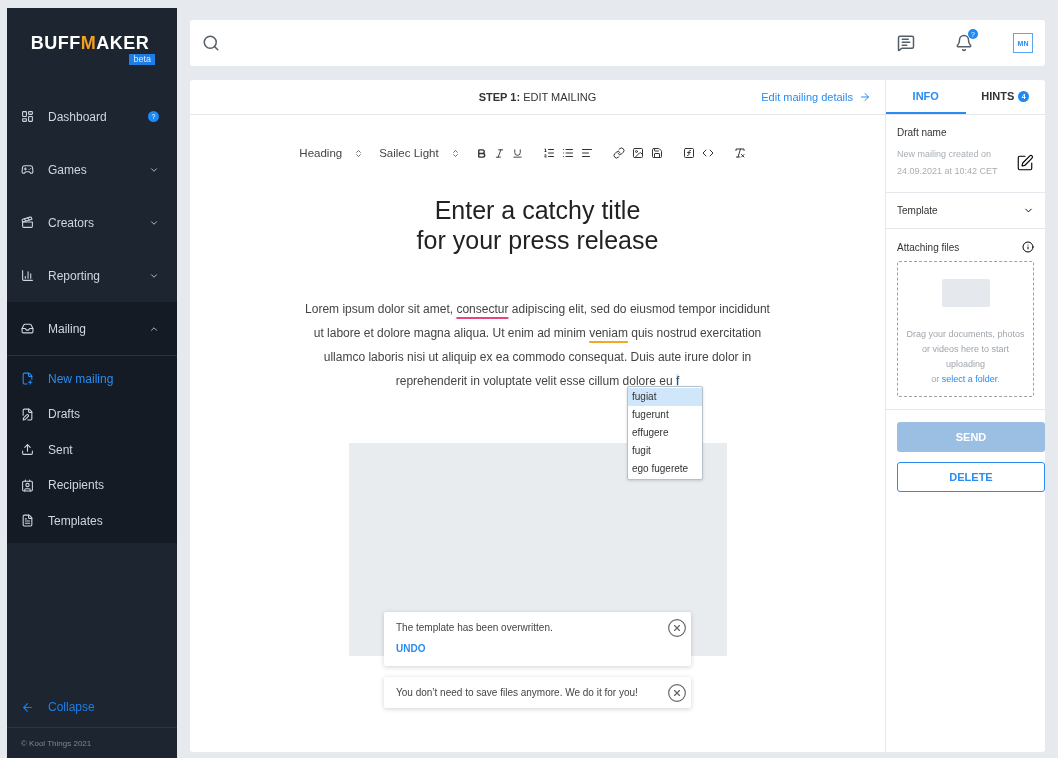  Describe the element at coordinates (517, 692) in the screenshot. I see `toast-message: You don’t need to save files anymore. We do it for you!` at that location.